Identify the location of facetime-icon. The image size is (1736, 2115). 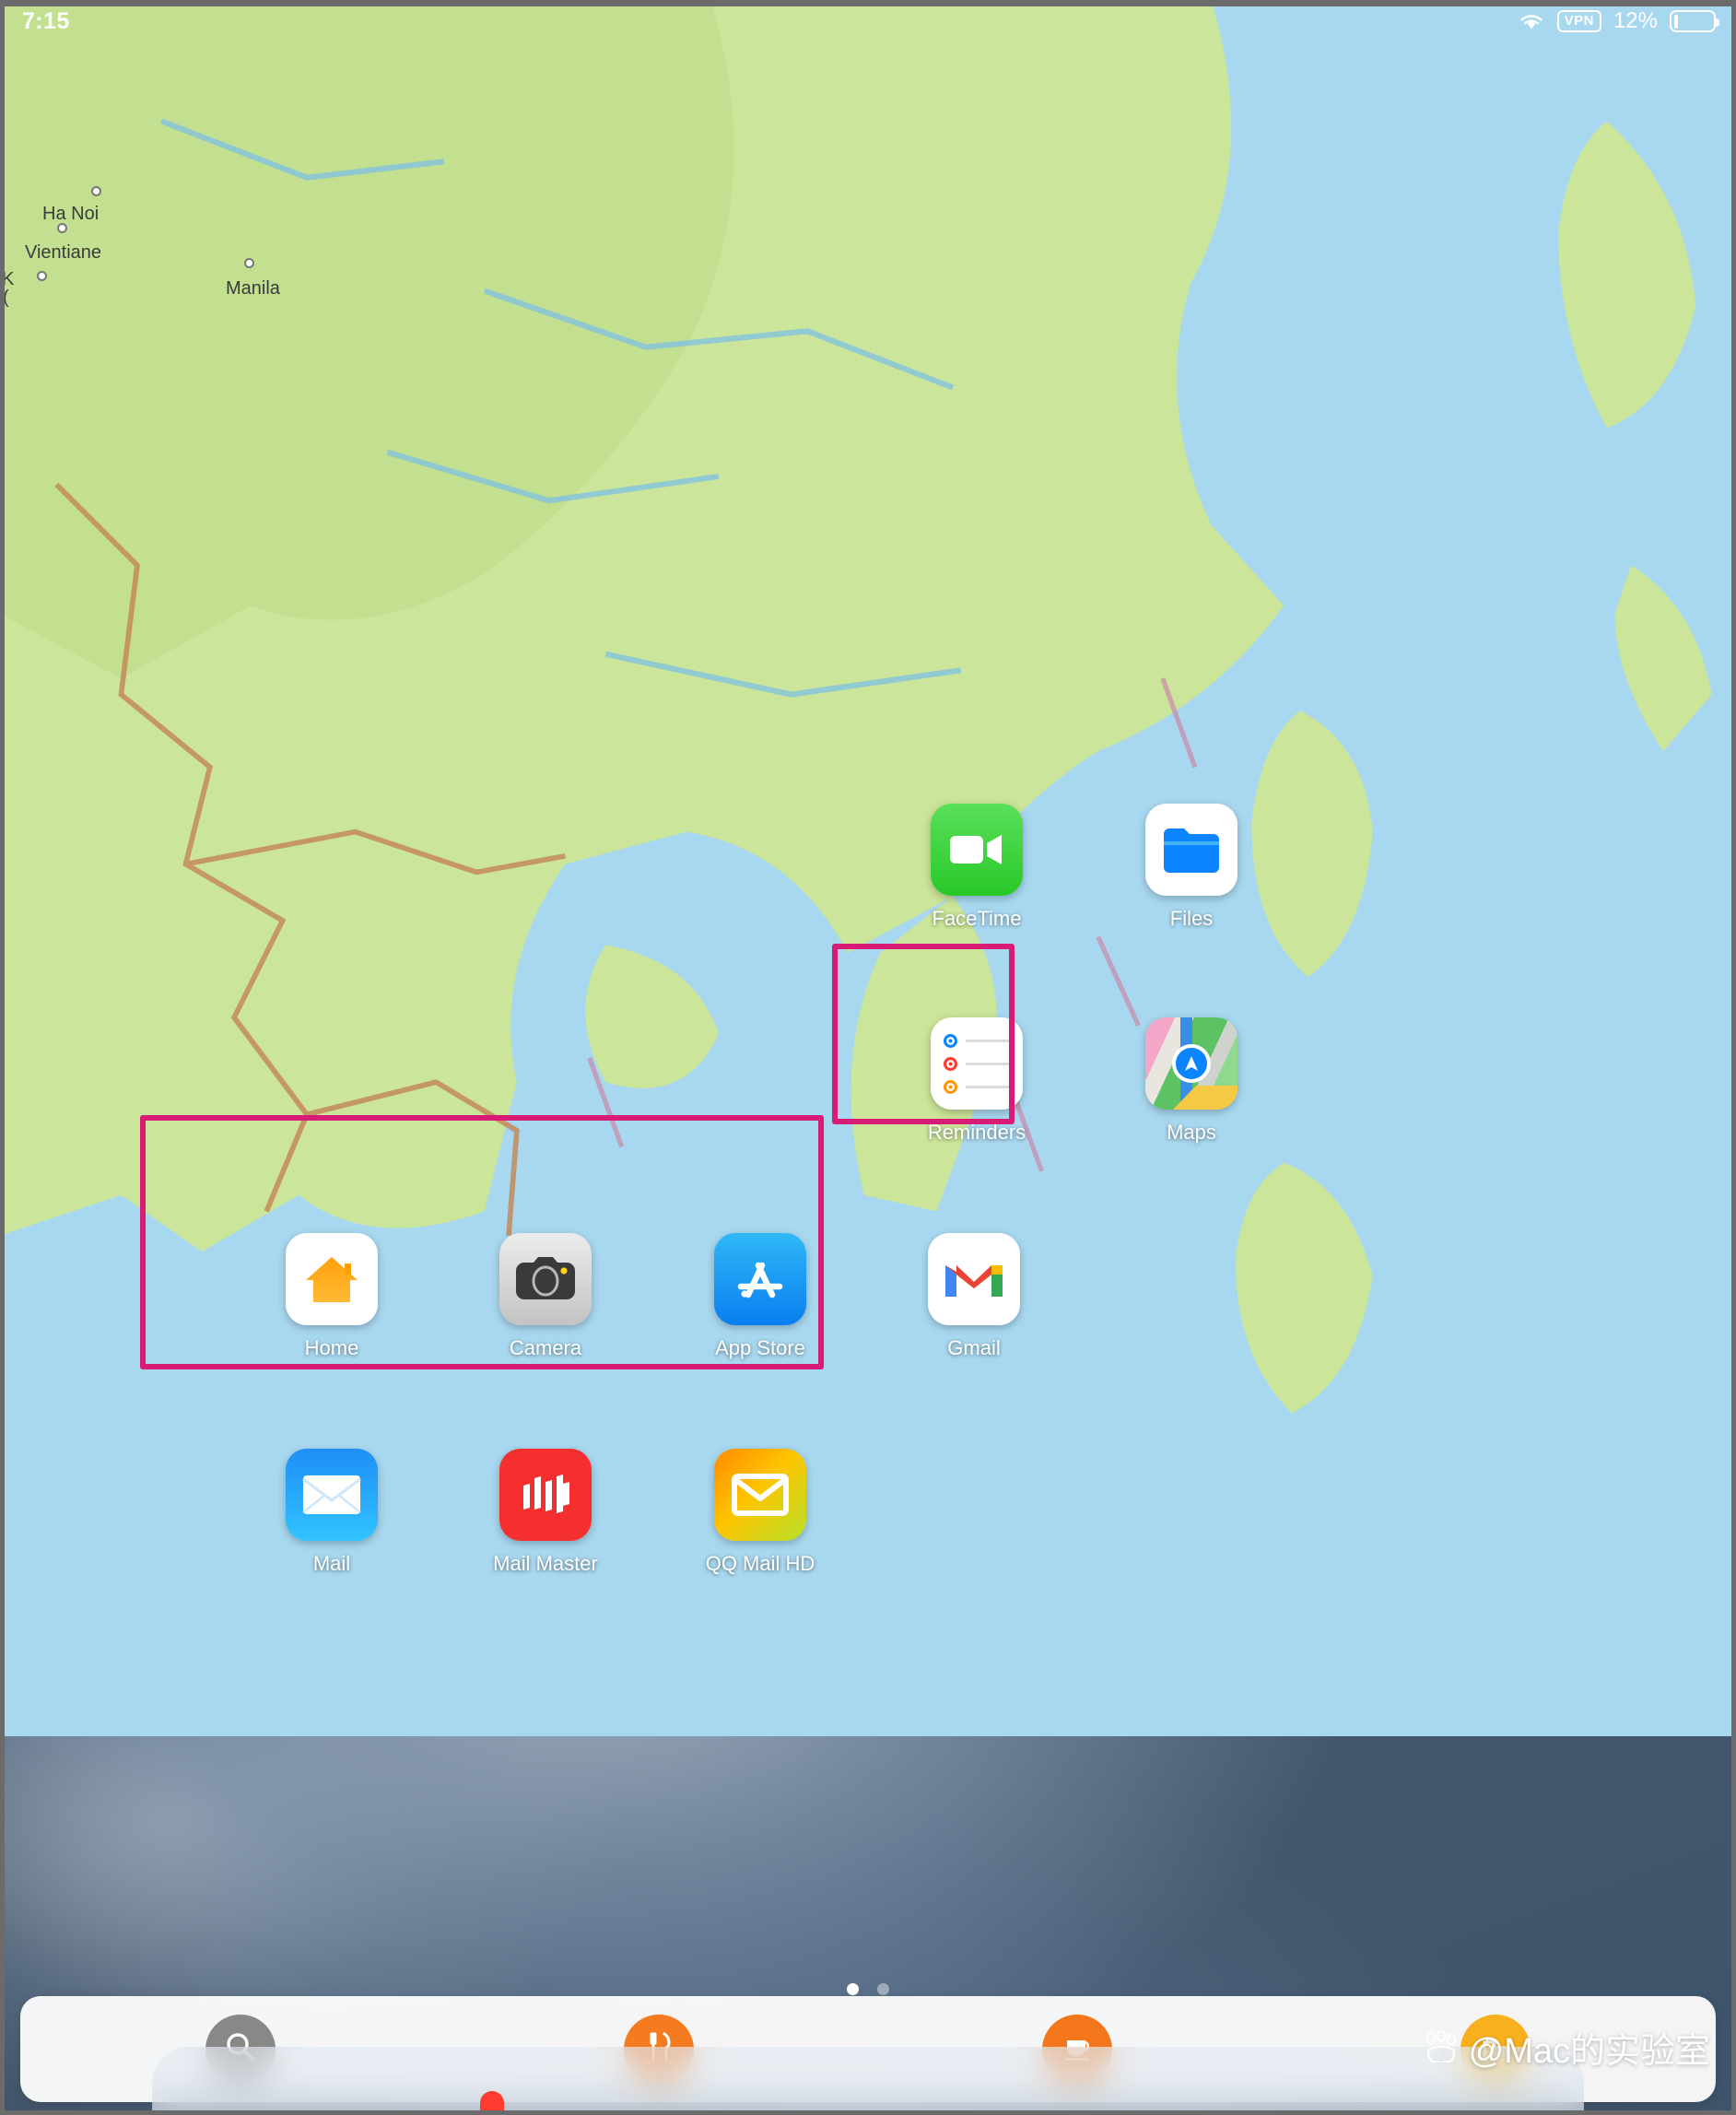
(977, 850).